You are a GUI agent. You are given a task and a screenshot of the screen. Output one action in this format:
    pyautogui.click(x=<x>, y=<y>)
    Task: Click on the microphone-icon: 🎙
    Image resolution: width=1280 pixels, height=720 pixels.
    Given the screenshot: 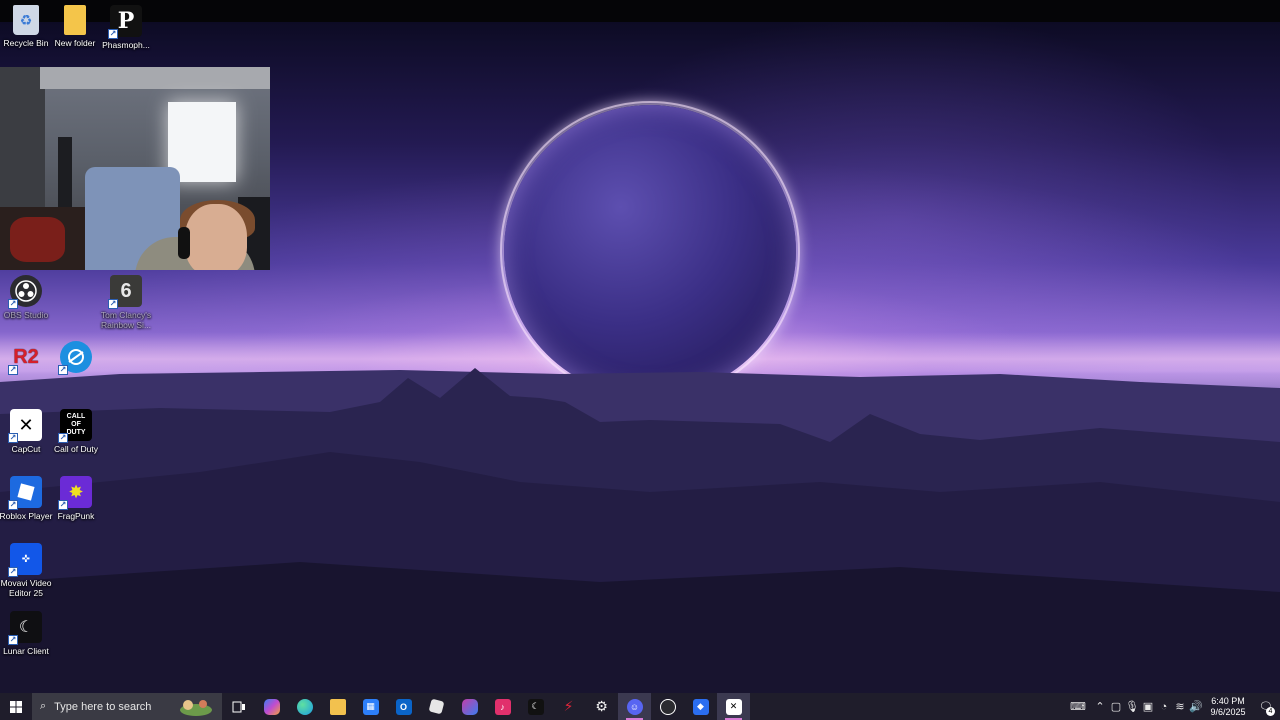 What is the action you would take?
    pyautogui.click(x=1132, y=706)
    